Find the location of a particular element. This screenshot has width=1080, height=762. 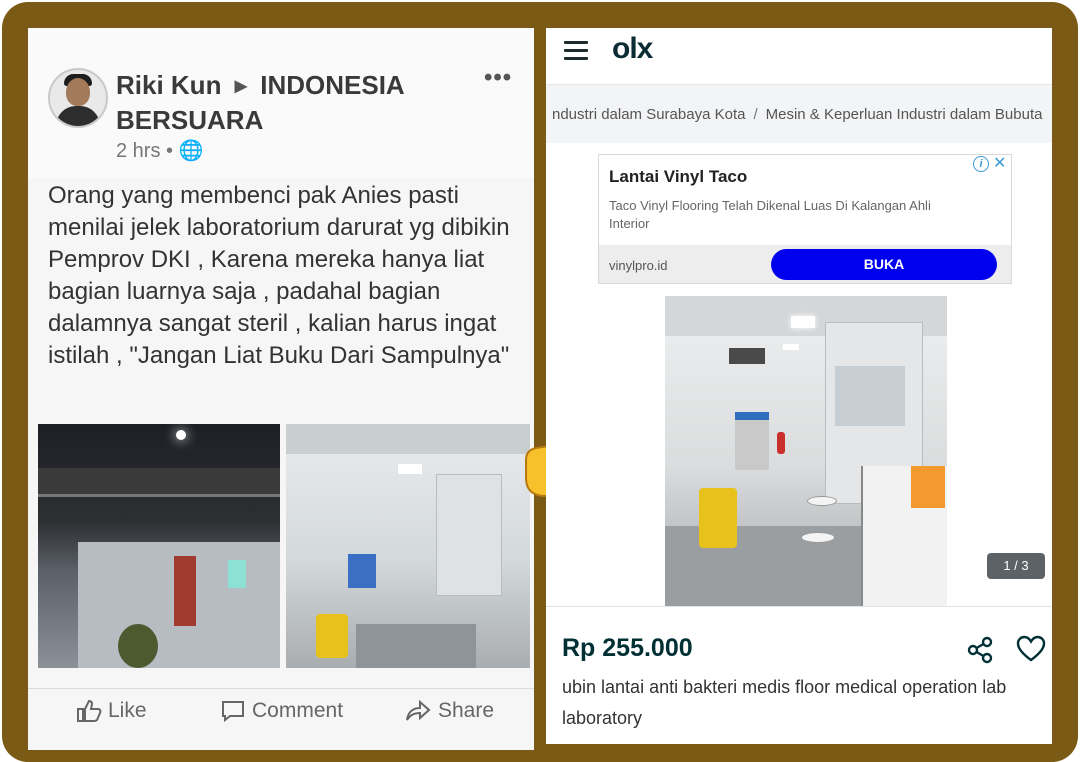

comment-button: Comment is located at coordinates (281, 711).